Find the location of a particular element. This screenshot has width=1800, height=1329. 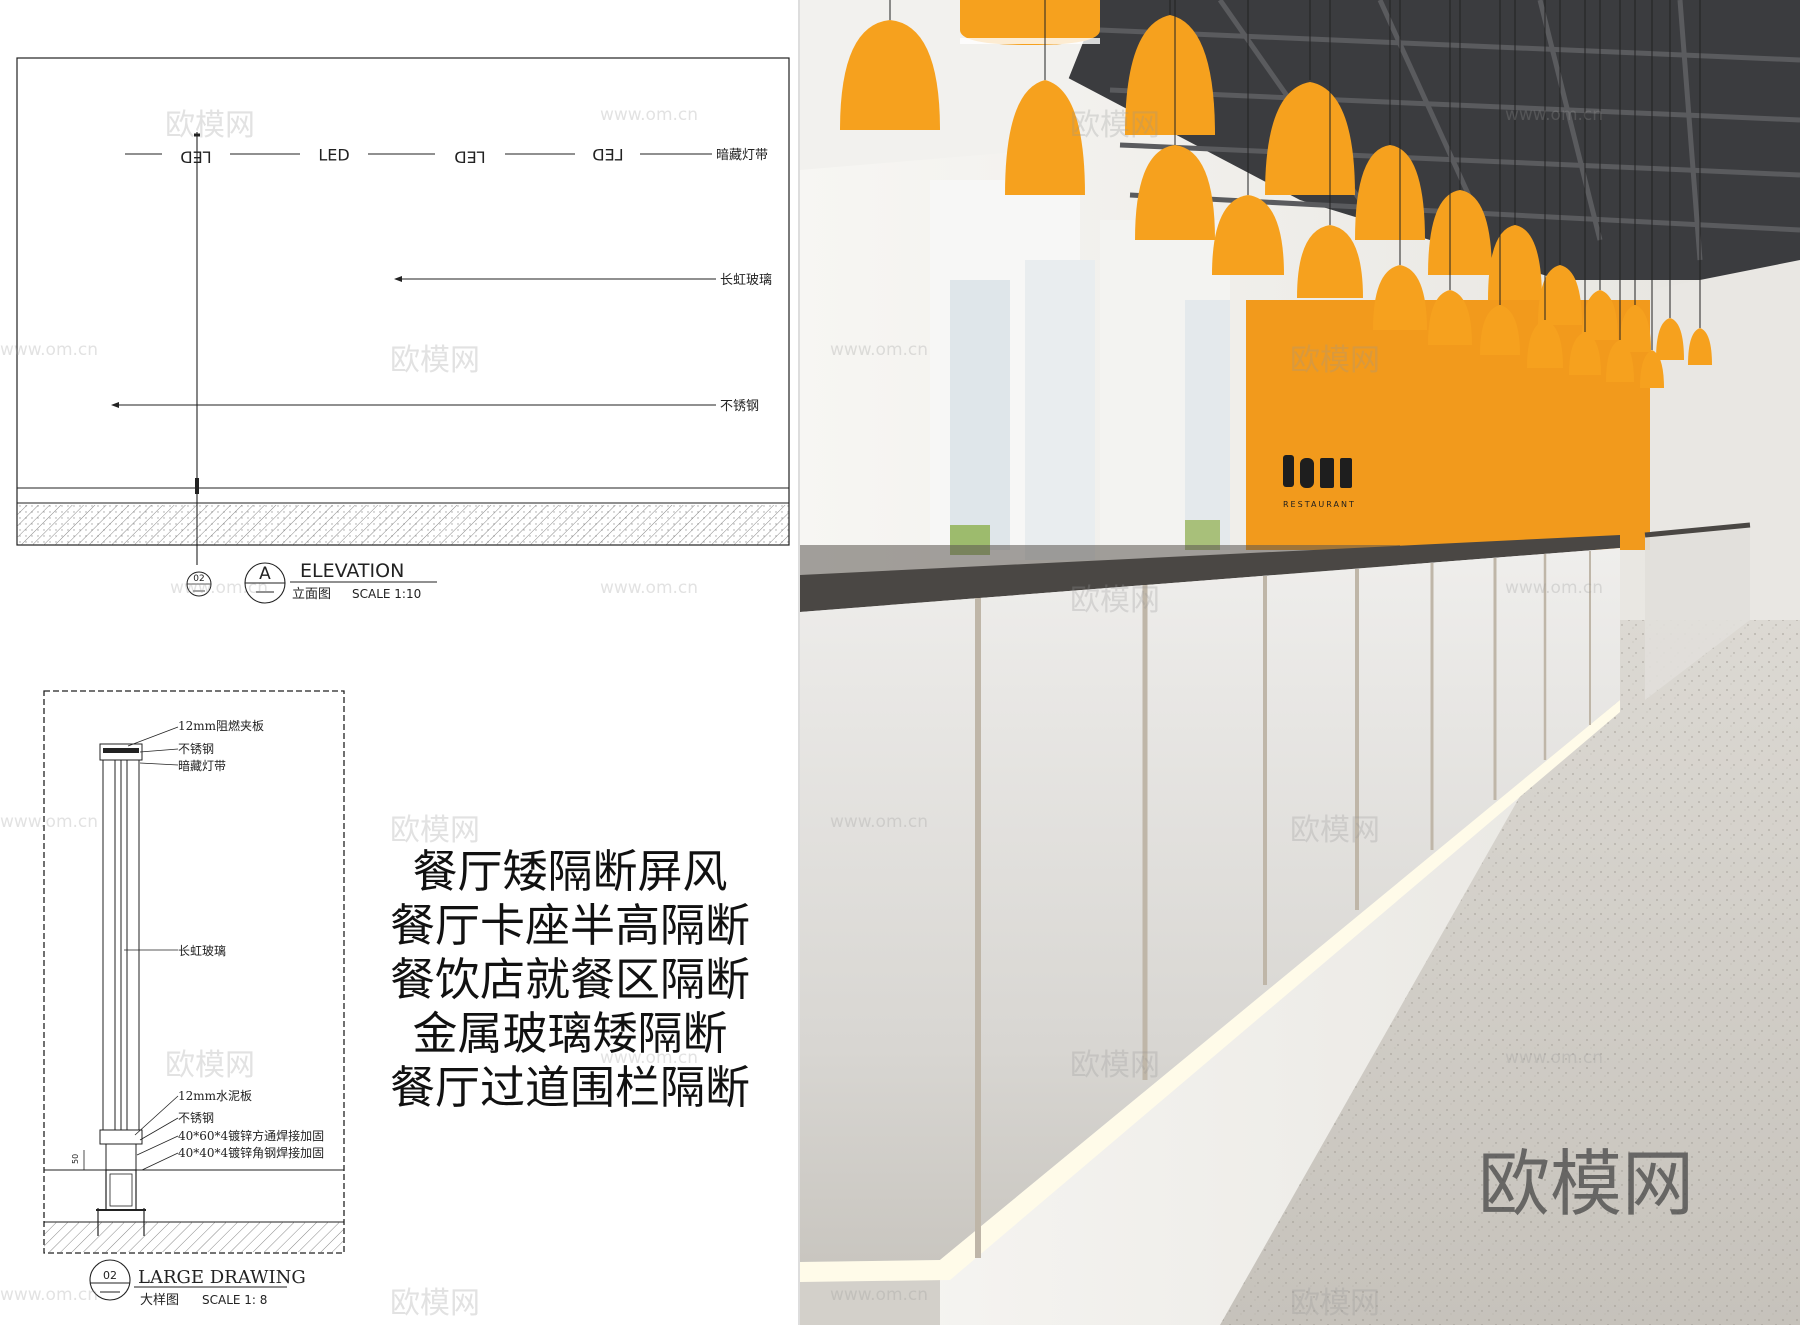

product-title-line: 餐厅矮隔断屏风 is located at coordinates (570, 871).